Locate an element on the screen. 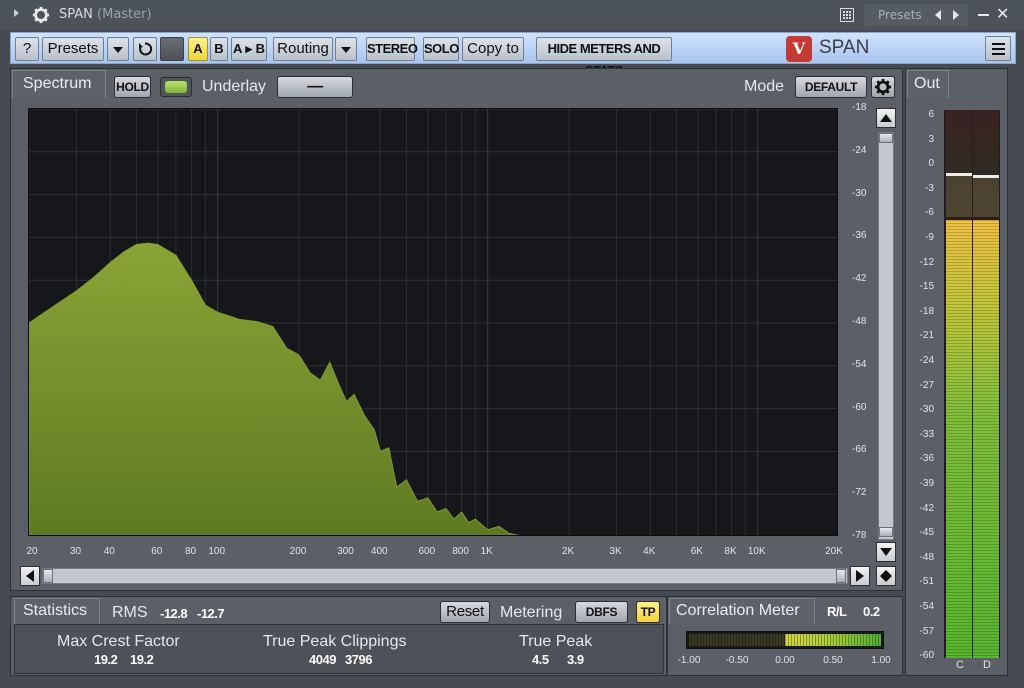  presets-dropdown-button is located at coordinates (118, 49).